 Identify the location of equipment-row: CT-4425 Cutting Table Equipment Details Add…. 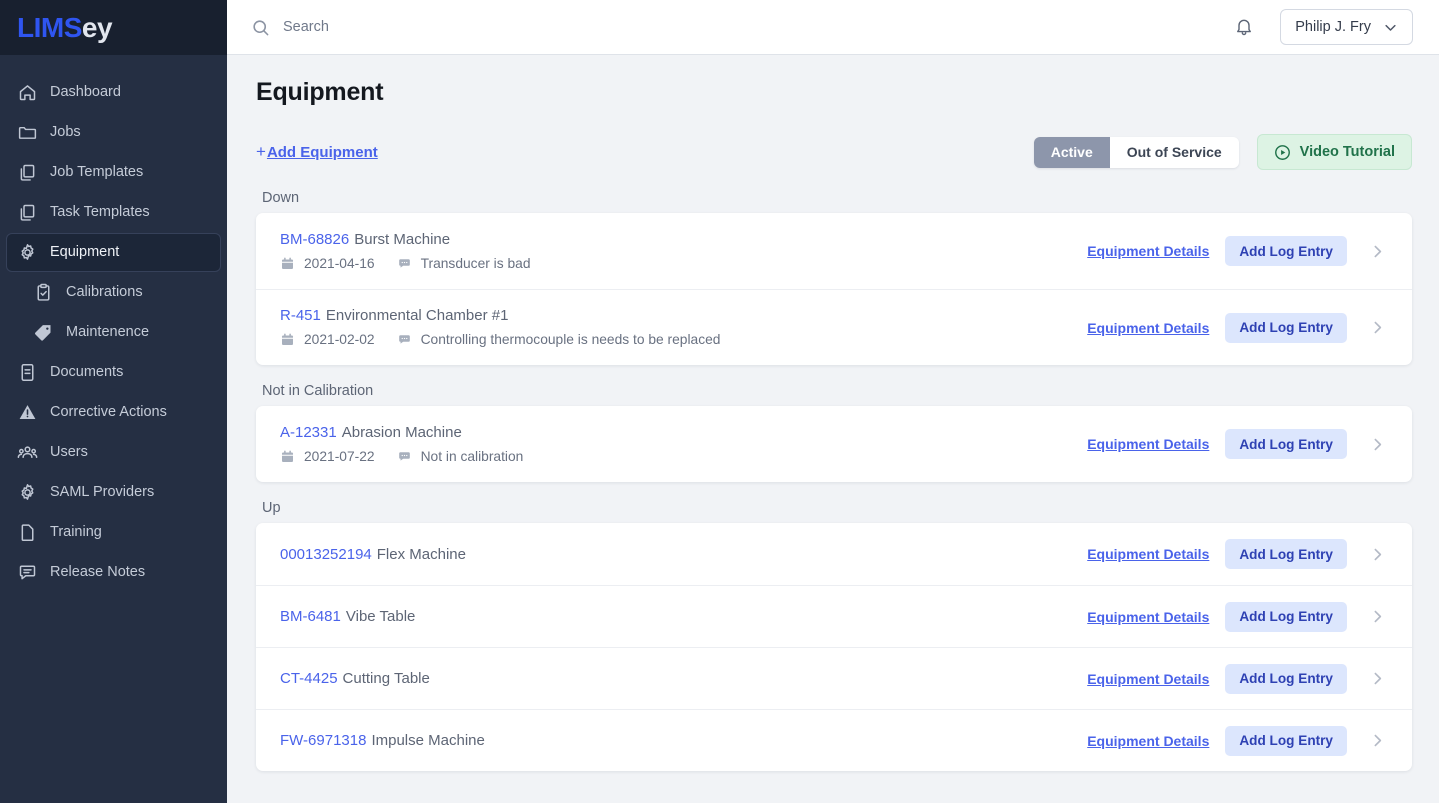
(834, 678).